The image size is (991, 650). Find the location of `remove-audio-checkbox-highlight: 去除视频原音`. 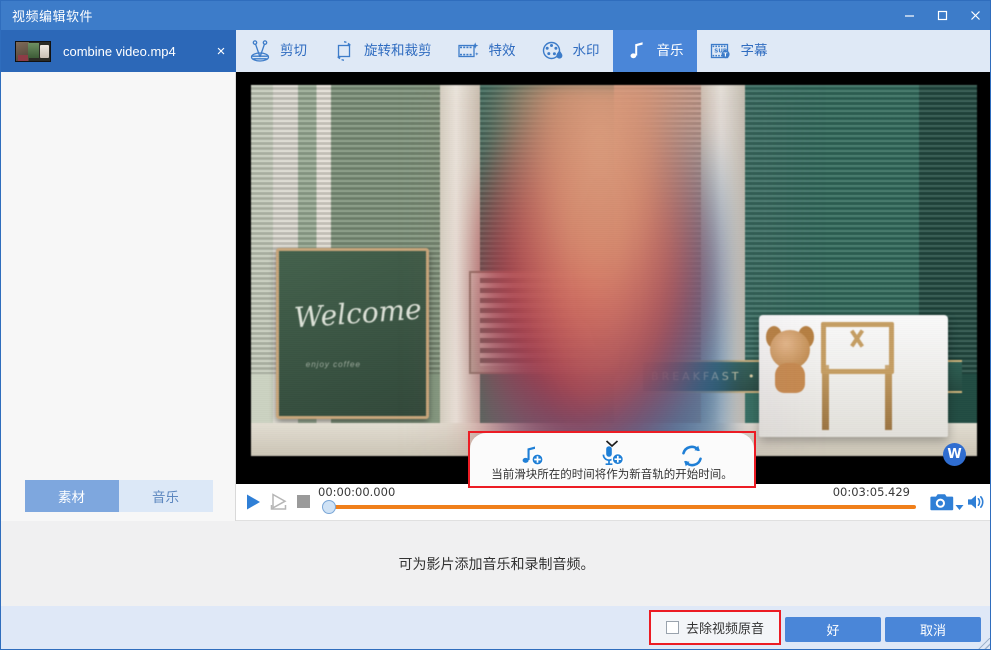

remove-audio-checkbox-highlight: 去除视频原音 is located at coordinates (715, 627).